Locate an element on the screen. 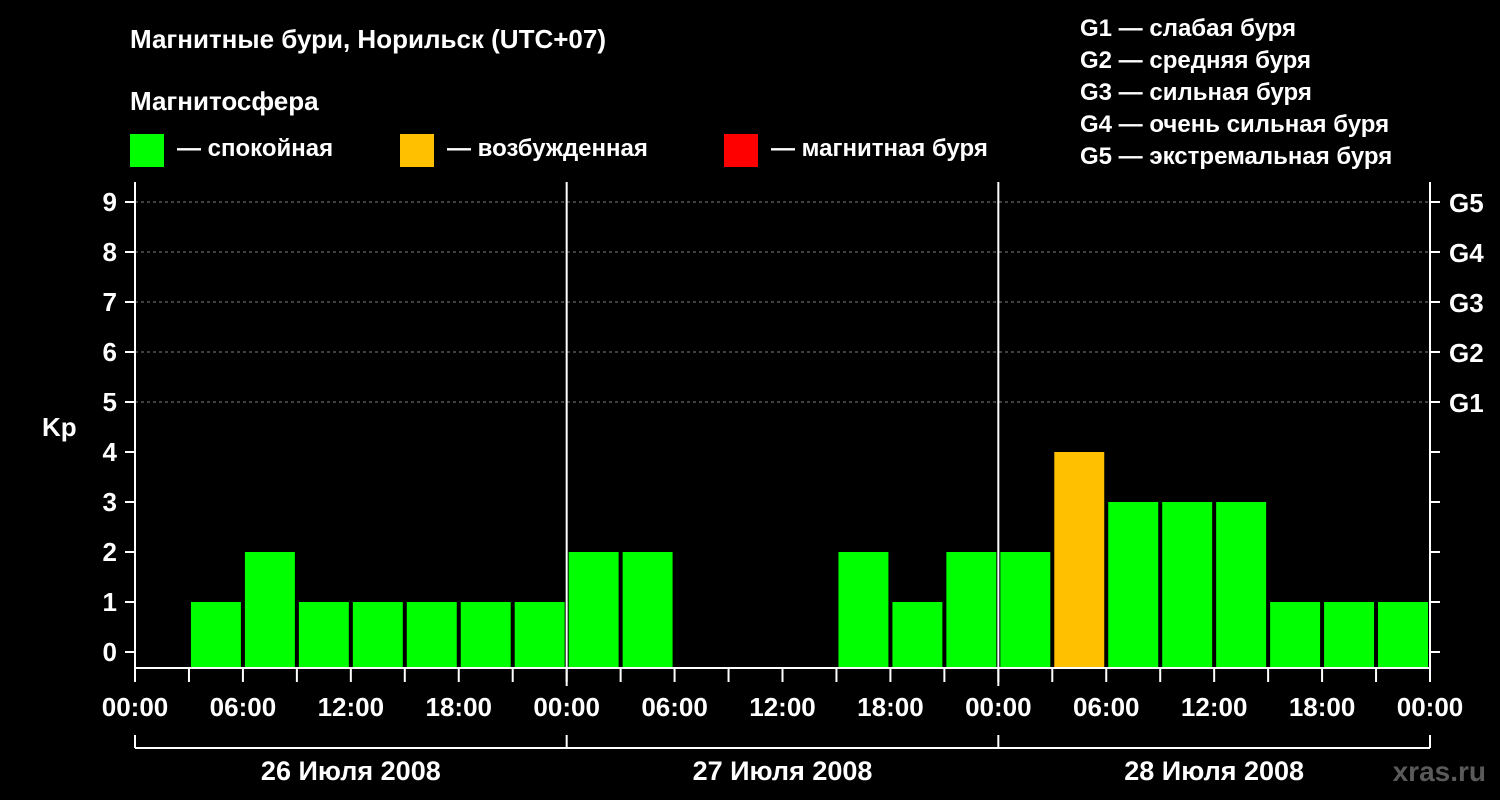  y-tick-label-1: 1 is located at coordinates (110, 602).